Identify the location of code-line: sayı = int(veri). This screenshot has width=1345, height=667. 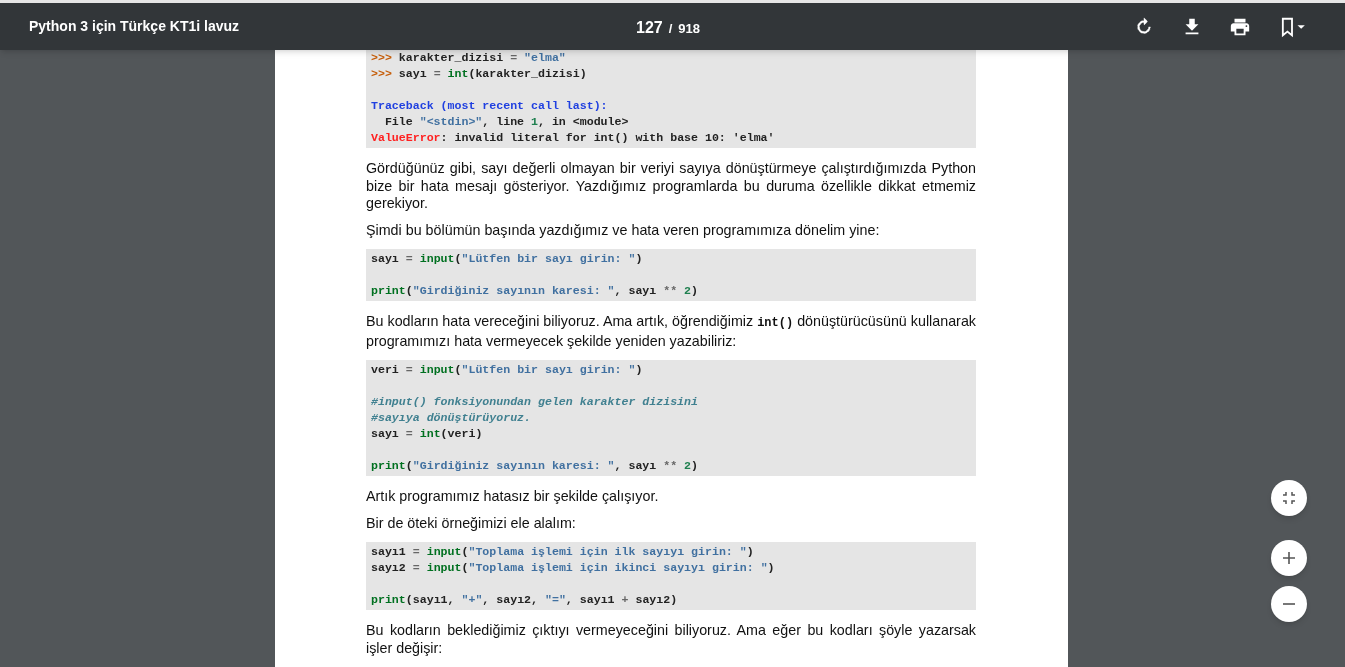
(427, 434).